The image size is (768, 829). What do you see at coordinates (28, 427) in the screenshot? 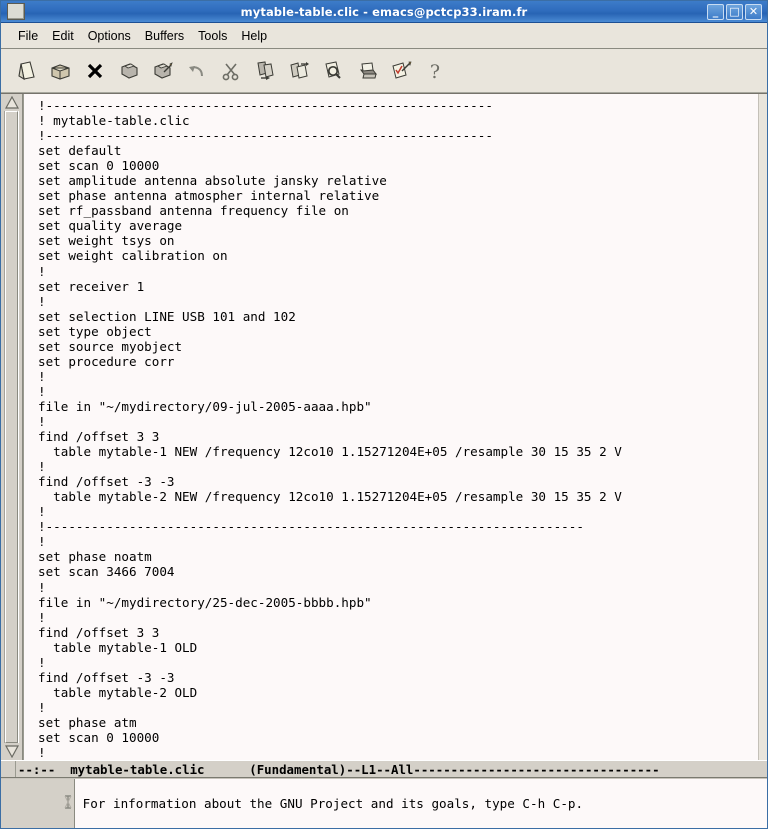
I see `left-fringe` at bounding box center [28, 427].